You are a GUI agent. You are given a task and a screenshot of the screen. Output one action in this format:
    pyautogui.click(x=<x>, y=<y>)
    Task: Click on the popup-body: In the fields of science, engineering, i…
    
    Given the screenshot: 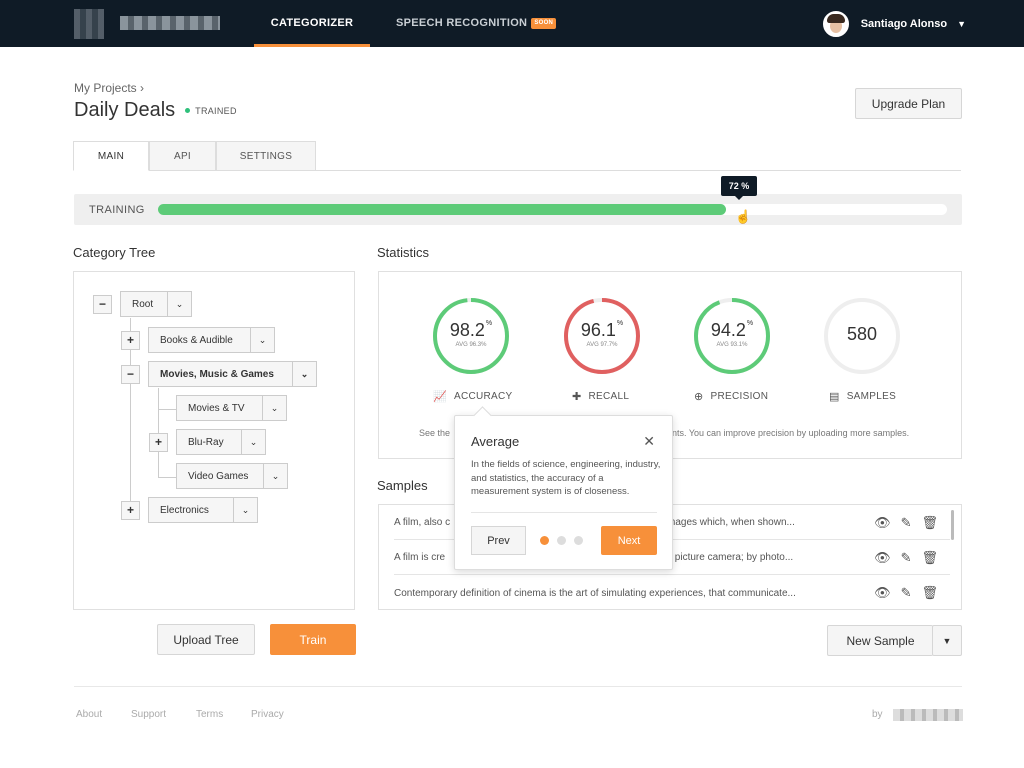 What is the action you would take?
    pyautogui.click(x=566, y=478)
    